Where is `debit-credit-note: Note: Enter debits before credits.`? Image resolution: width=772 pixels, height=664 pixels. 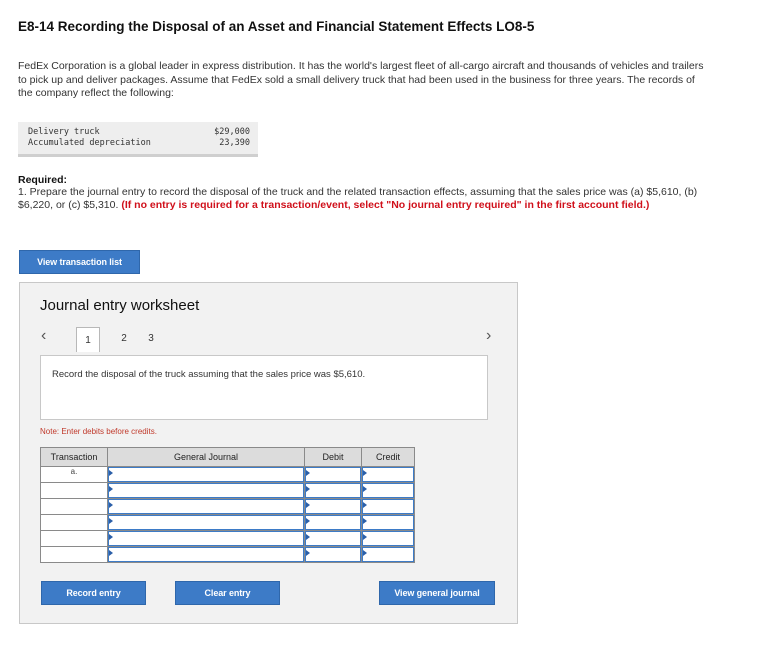
debit-credit-note: Note: Enter debits before credits. is located at coordinates (98, 431).